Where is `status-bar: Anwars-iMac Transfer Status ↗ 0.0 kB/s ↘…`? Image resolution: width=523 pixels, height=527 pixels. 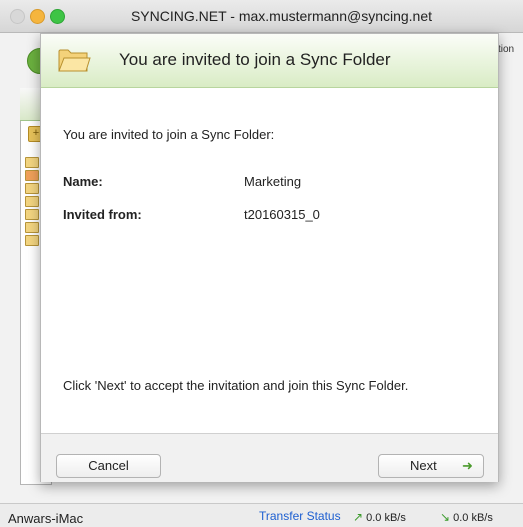 status-bar: Anwars-iMac Transfer Status ↗ 0.0 kB/s ↘… is located at coordinates (261, 515).